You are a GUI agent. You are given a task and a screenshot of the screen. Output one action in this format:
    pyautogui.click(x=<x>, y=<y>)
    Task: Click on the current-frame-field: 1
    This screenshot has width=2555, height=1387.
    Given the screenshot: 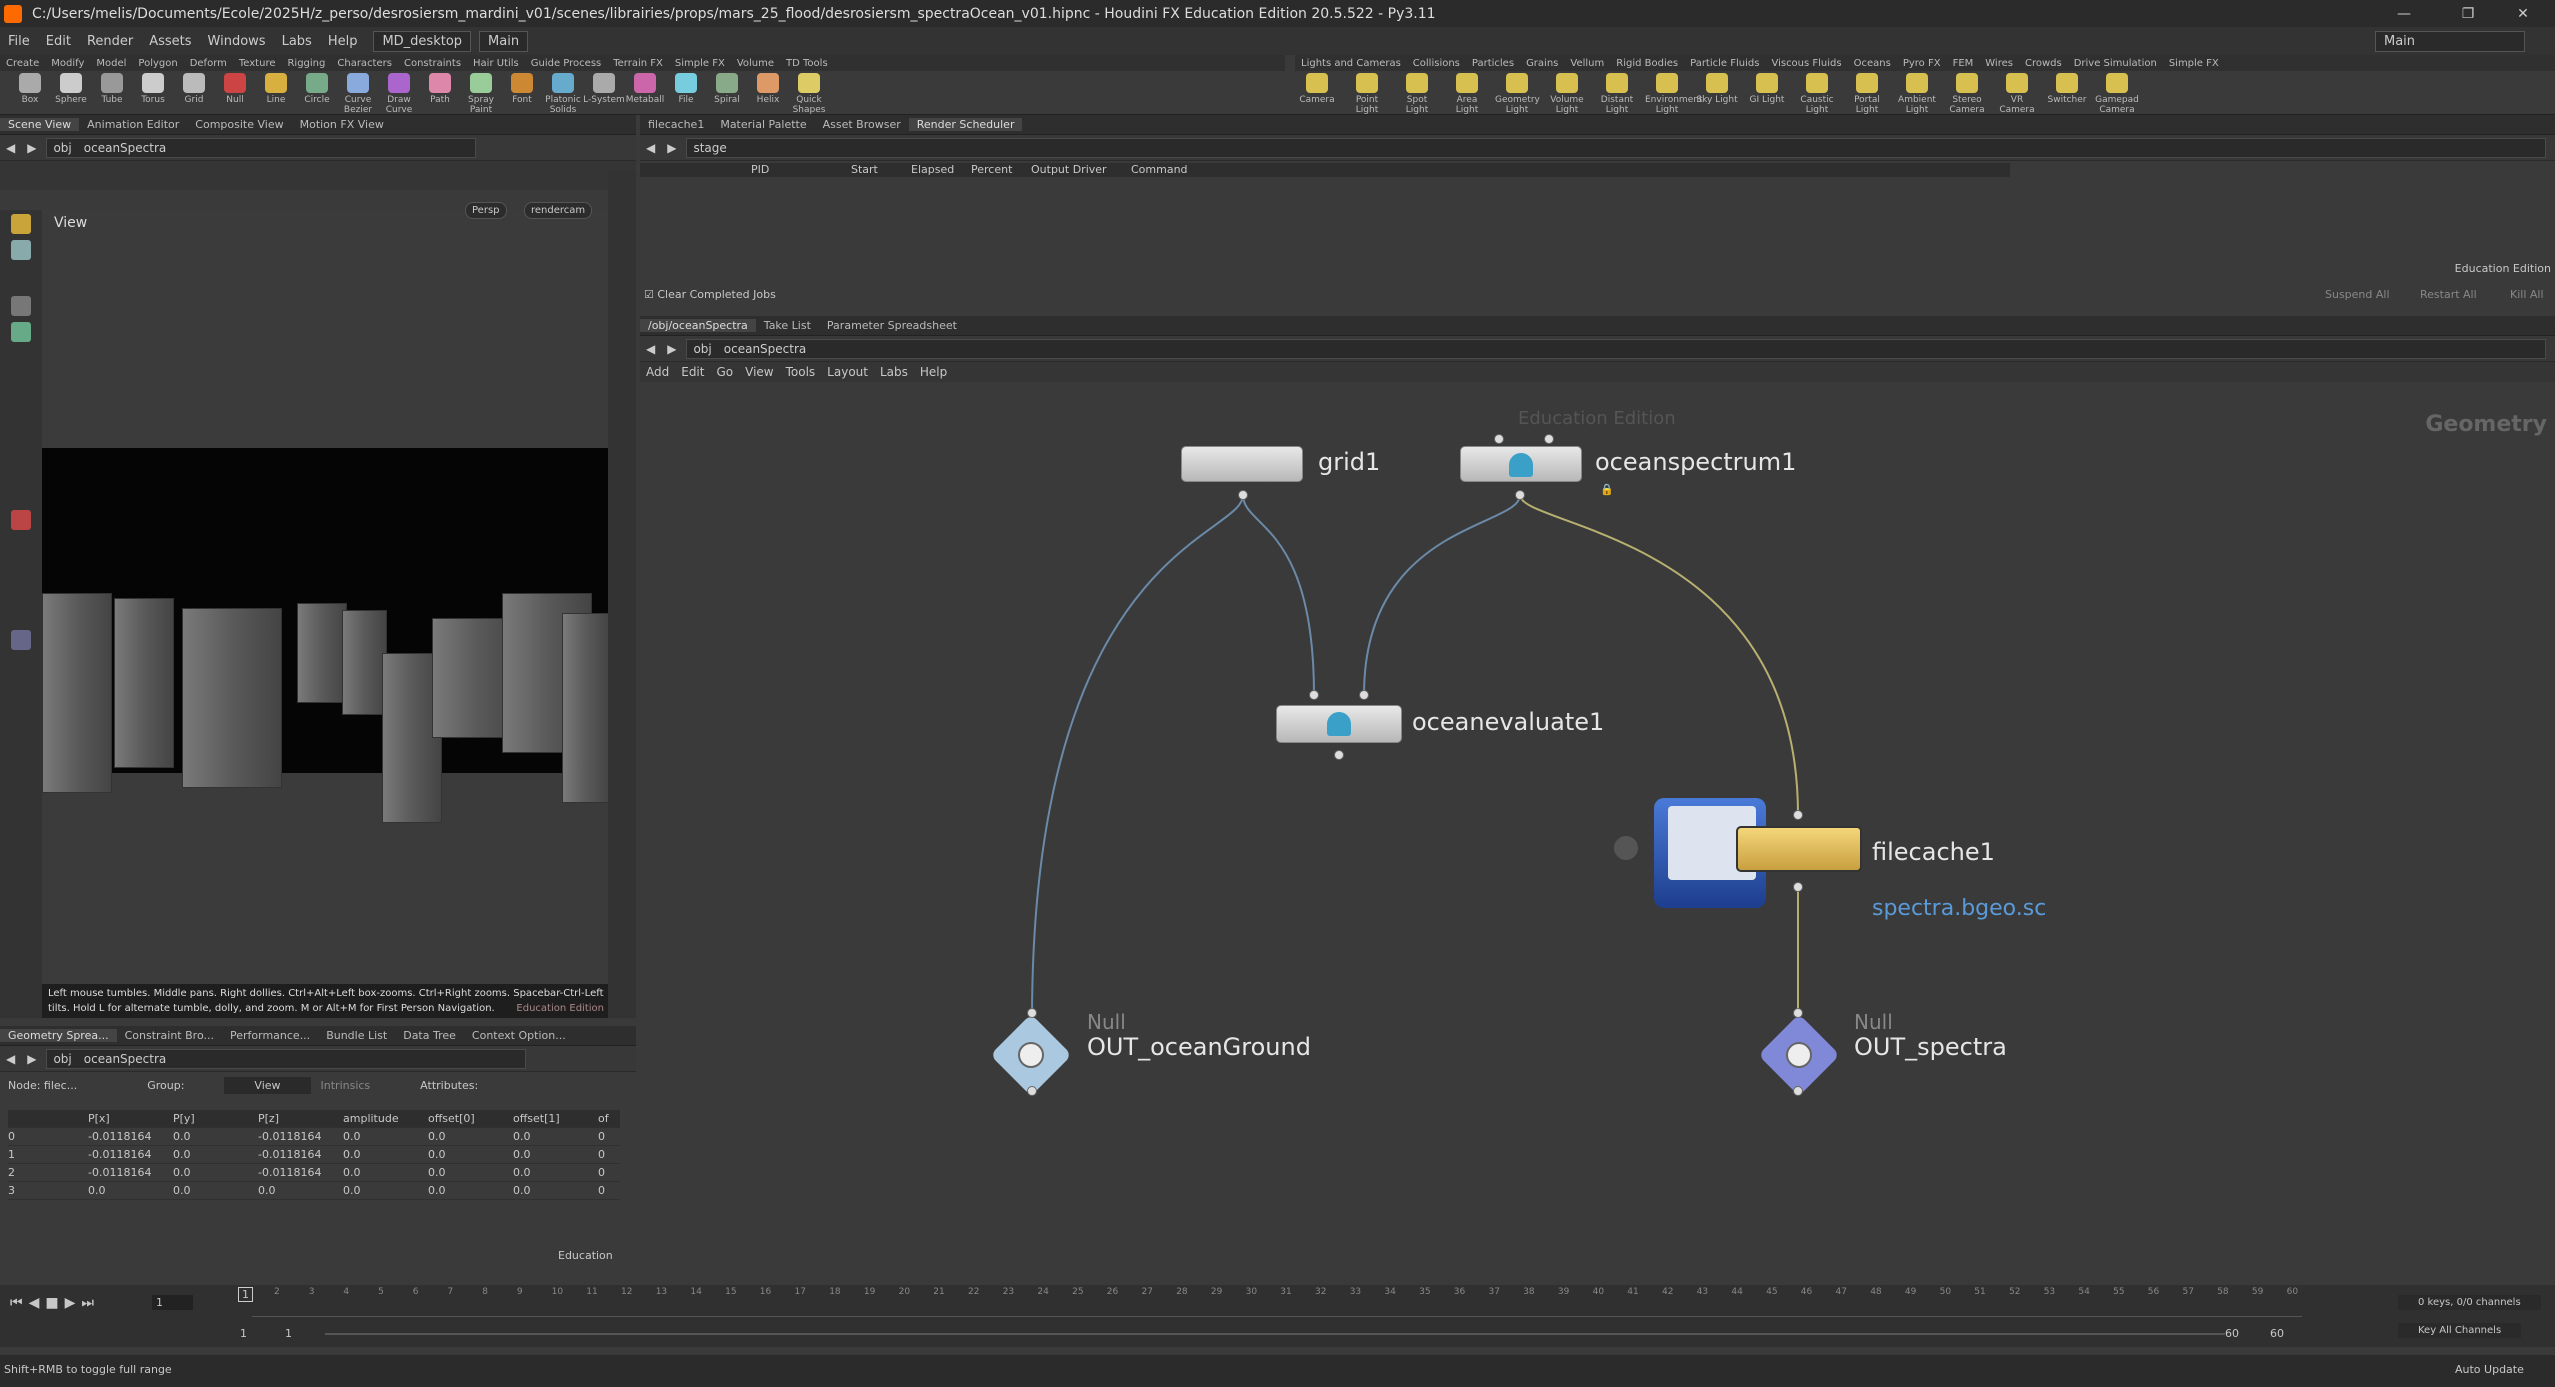 What is the action you would take?
    pyautogui.click(x=172, y=1302)
    